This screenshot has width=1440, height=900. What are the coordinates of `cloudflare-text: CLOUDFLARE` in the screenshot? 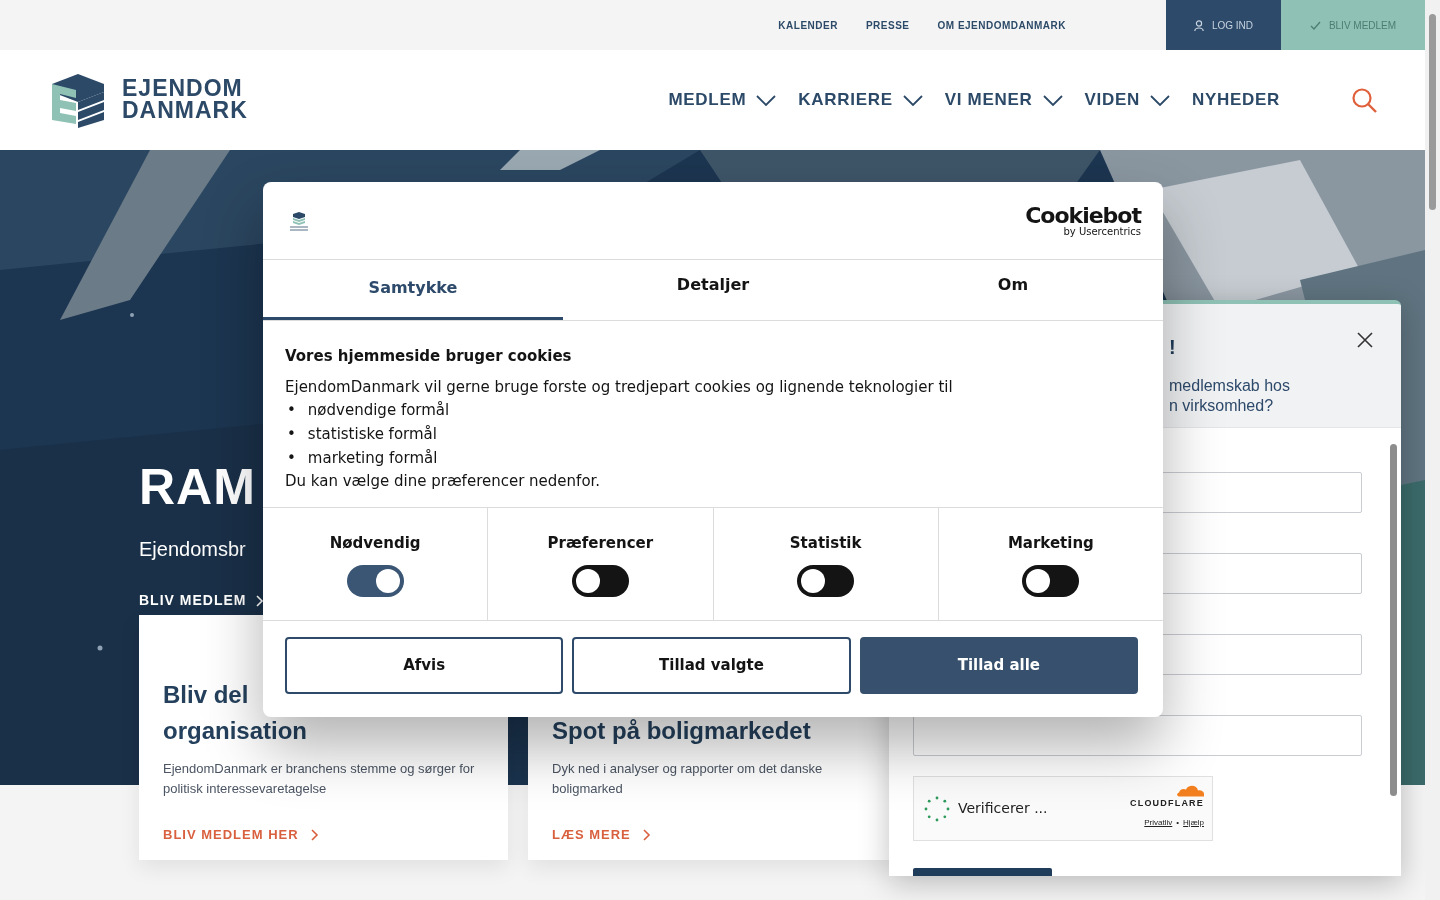 It's located at (1167, 803).